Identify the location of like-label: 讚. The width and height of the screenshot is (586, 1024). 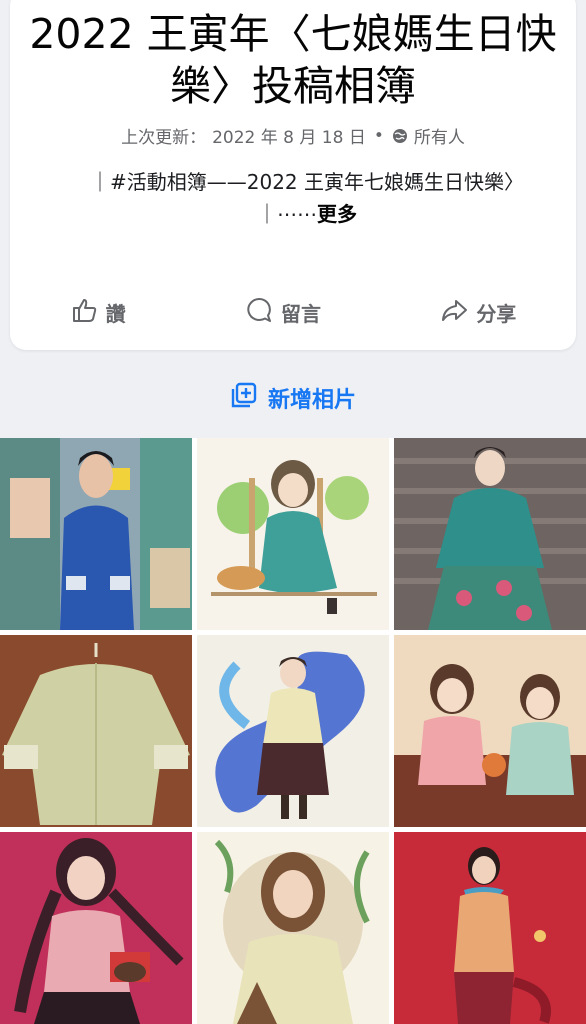
(115, 313).